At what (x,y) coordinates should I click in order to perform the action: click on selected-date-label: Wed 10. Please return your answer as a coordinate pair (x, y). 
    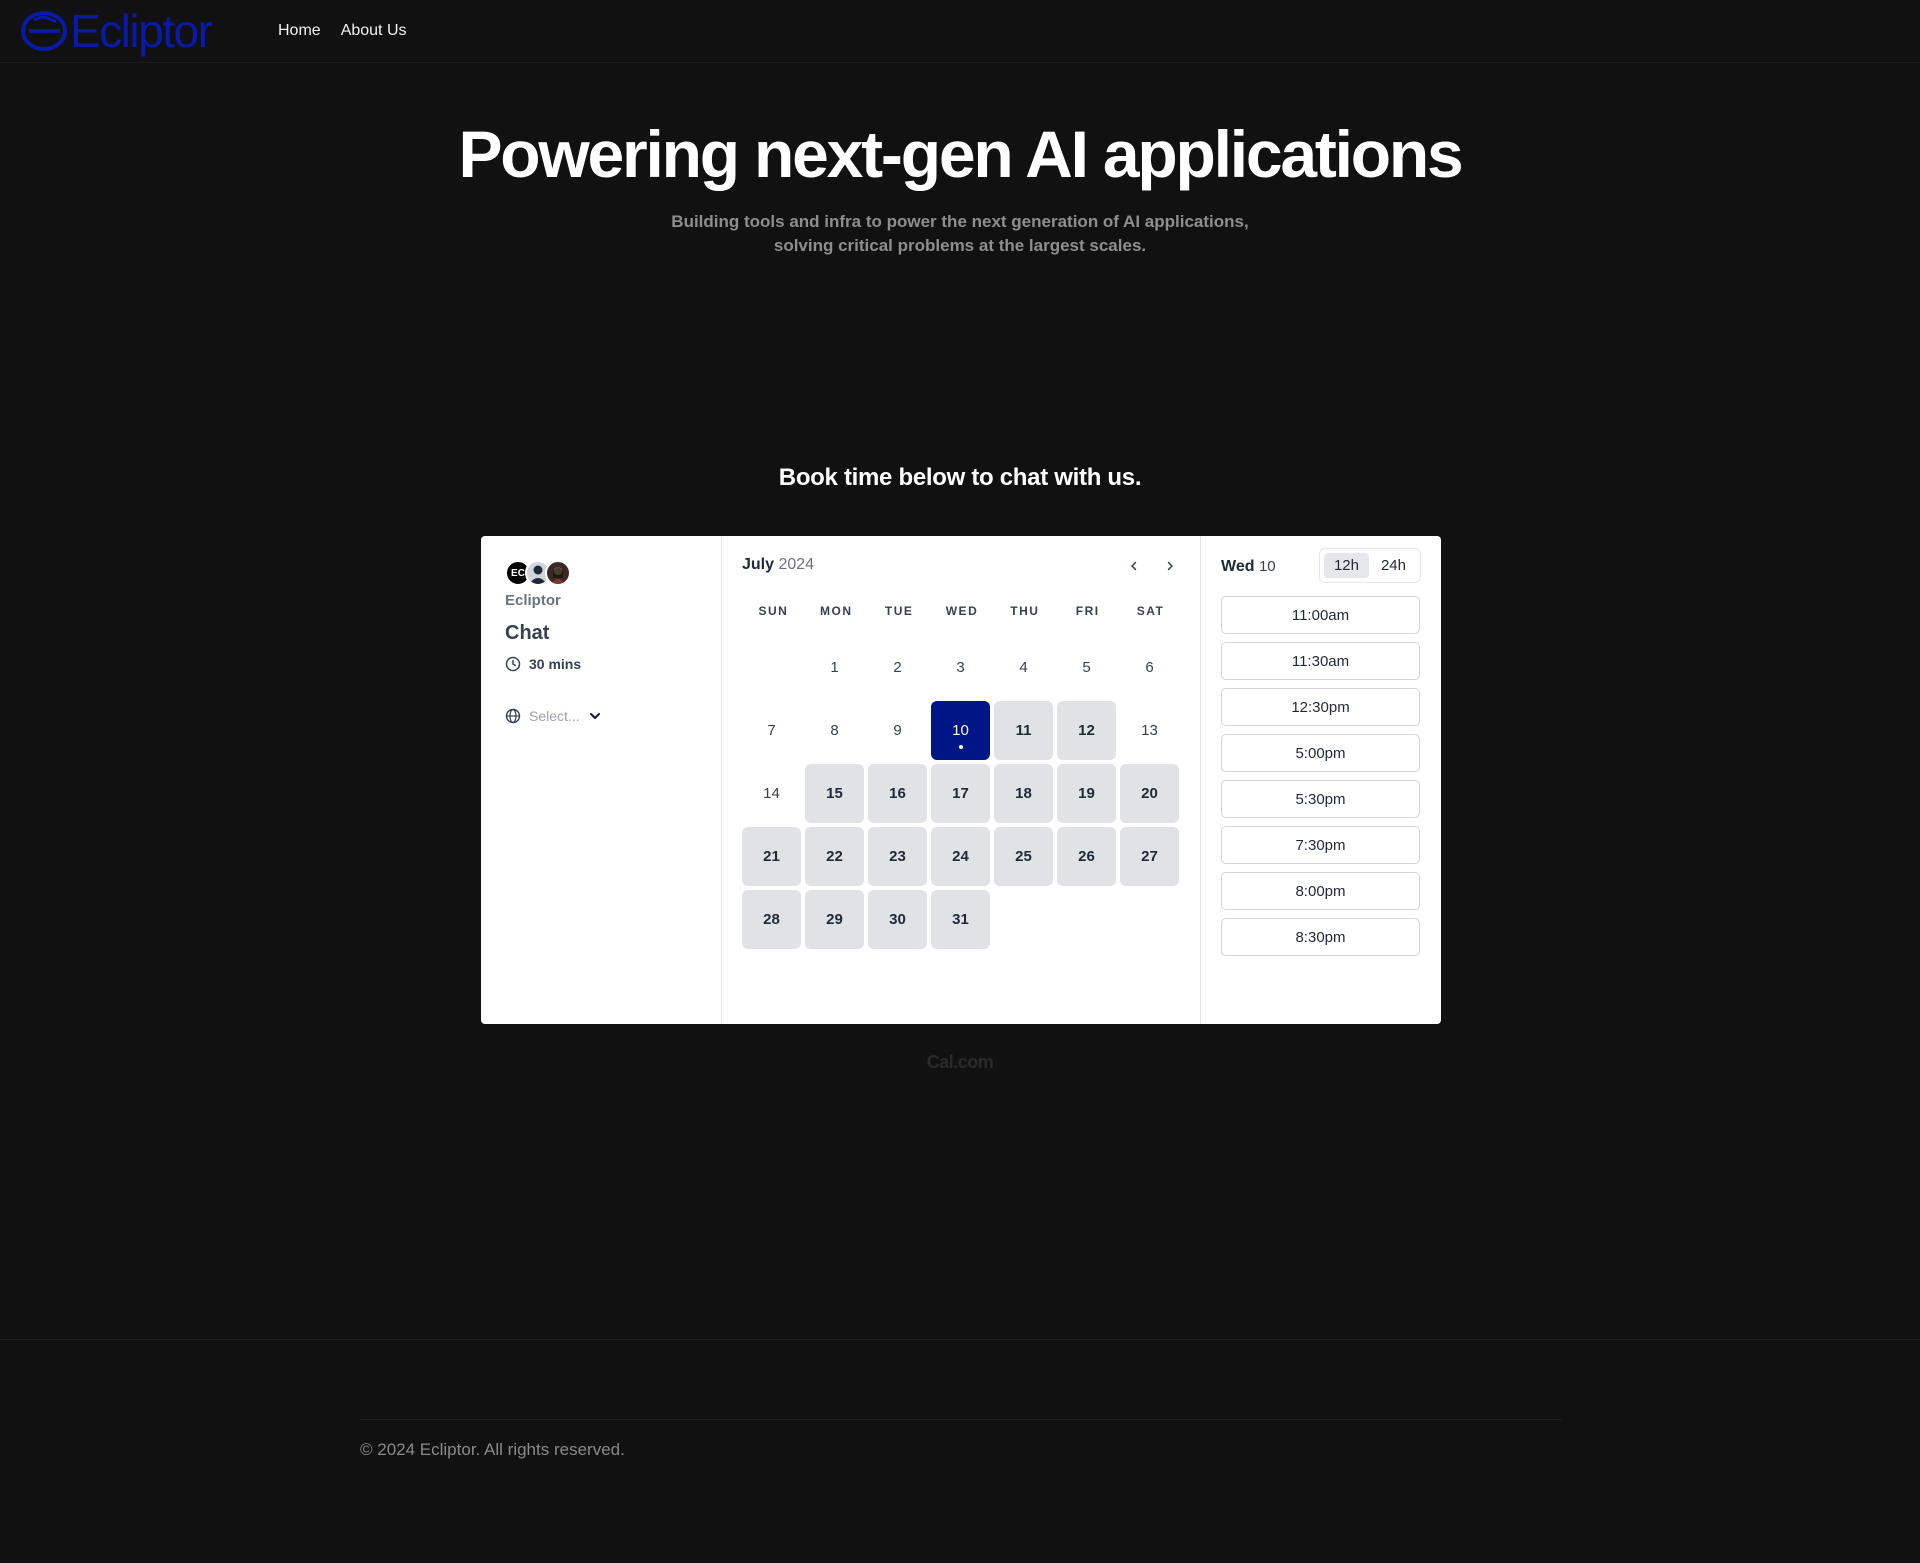
    Looking at the image, I should click on (1248, 567).